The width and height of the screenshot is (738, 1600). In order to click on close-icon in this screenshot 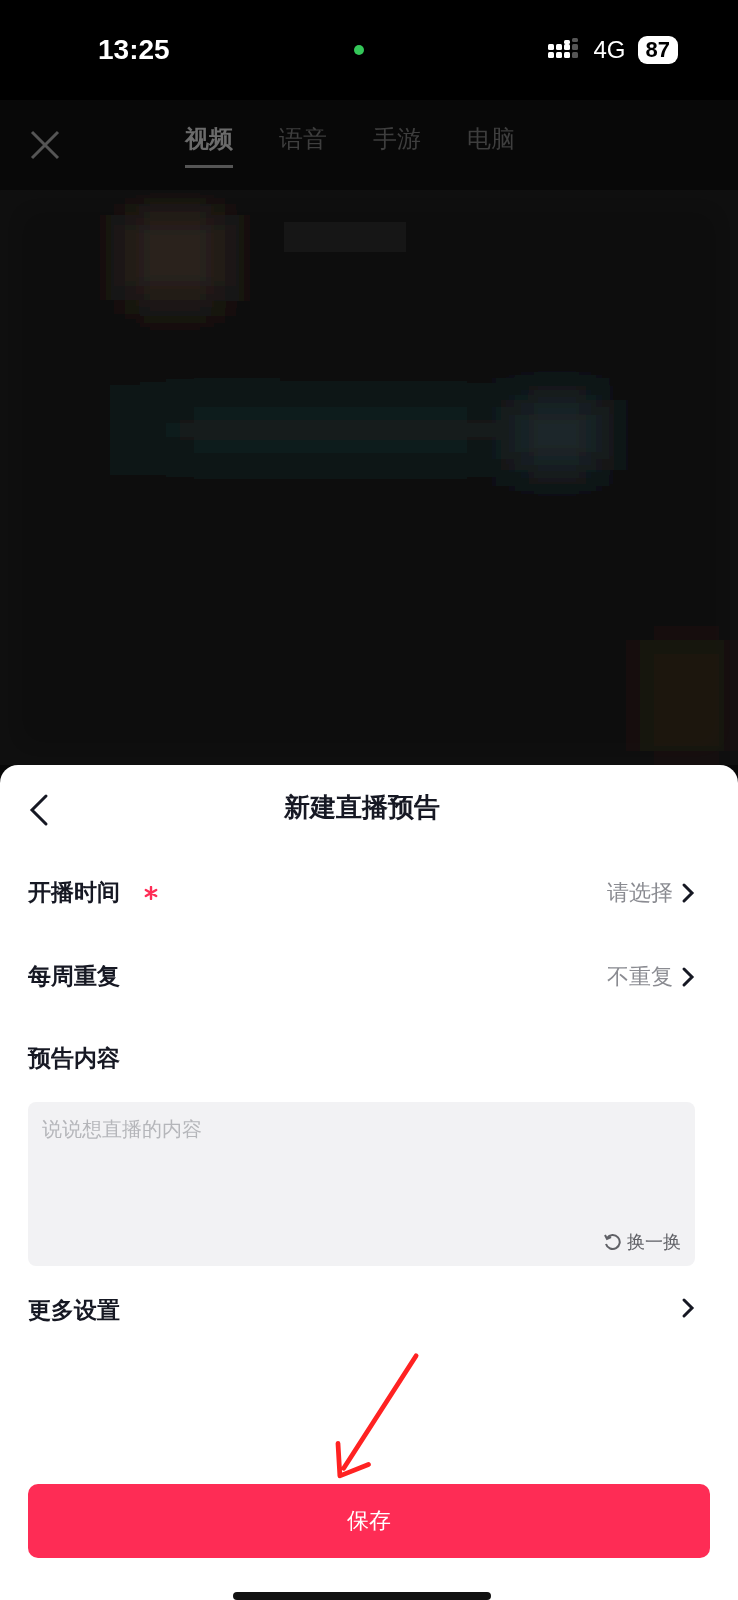, I will do `click(45, 145)`.